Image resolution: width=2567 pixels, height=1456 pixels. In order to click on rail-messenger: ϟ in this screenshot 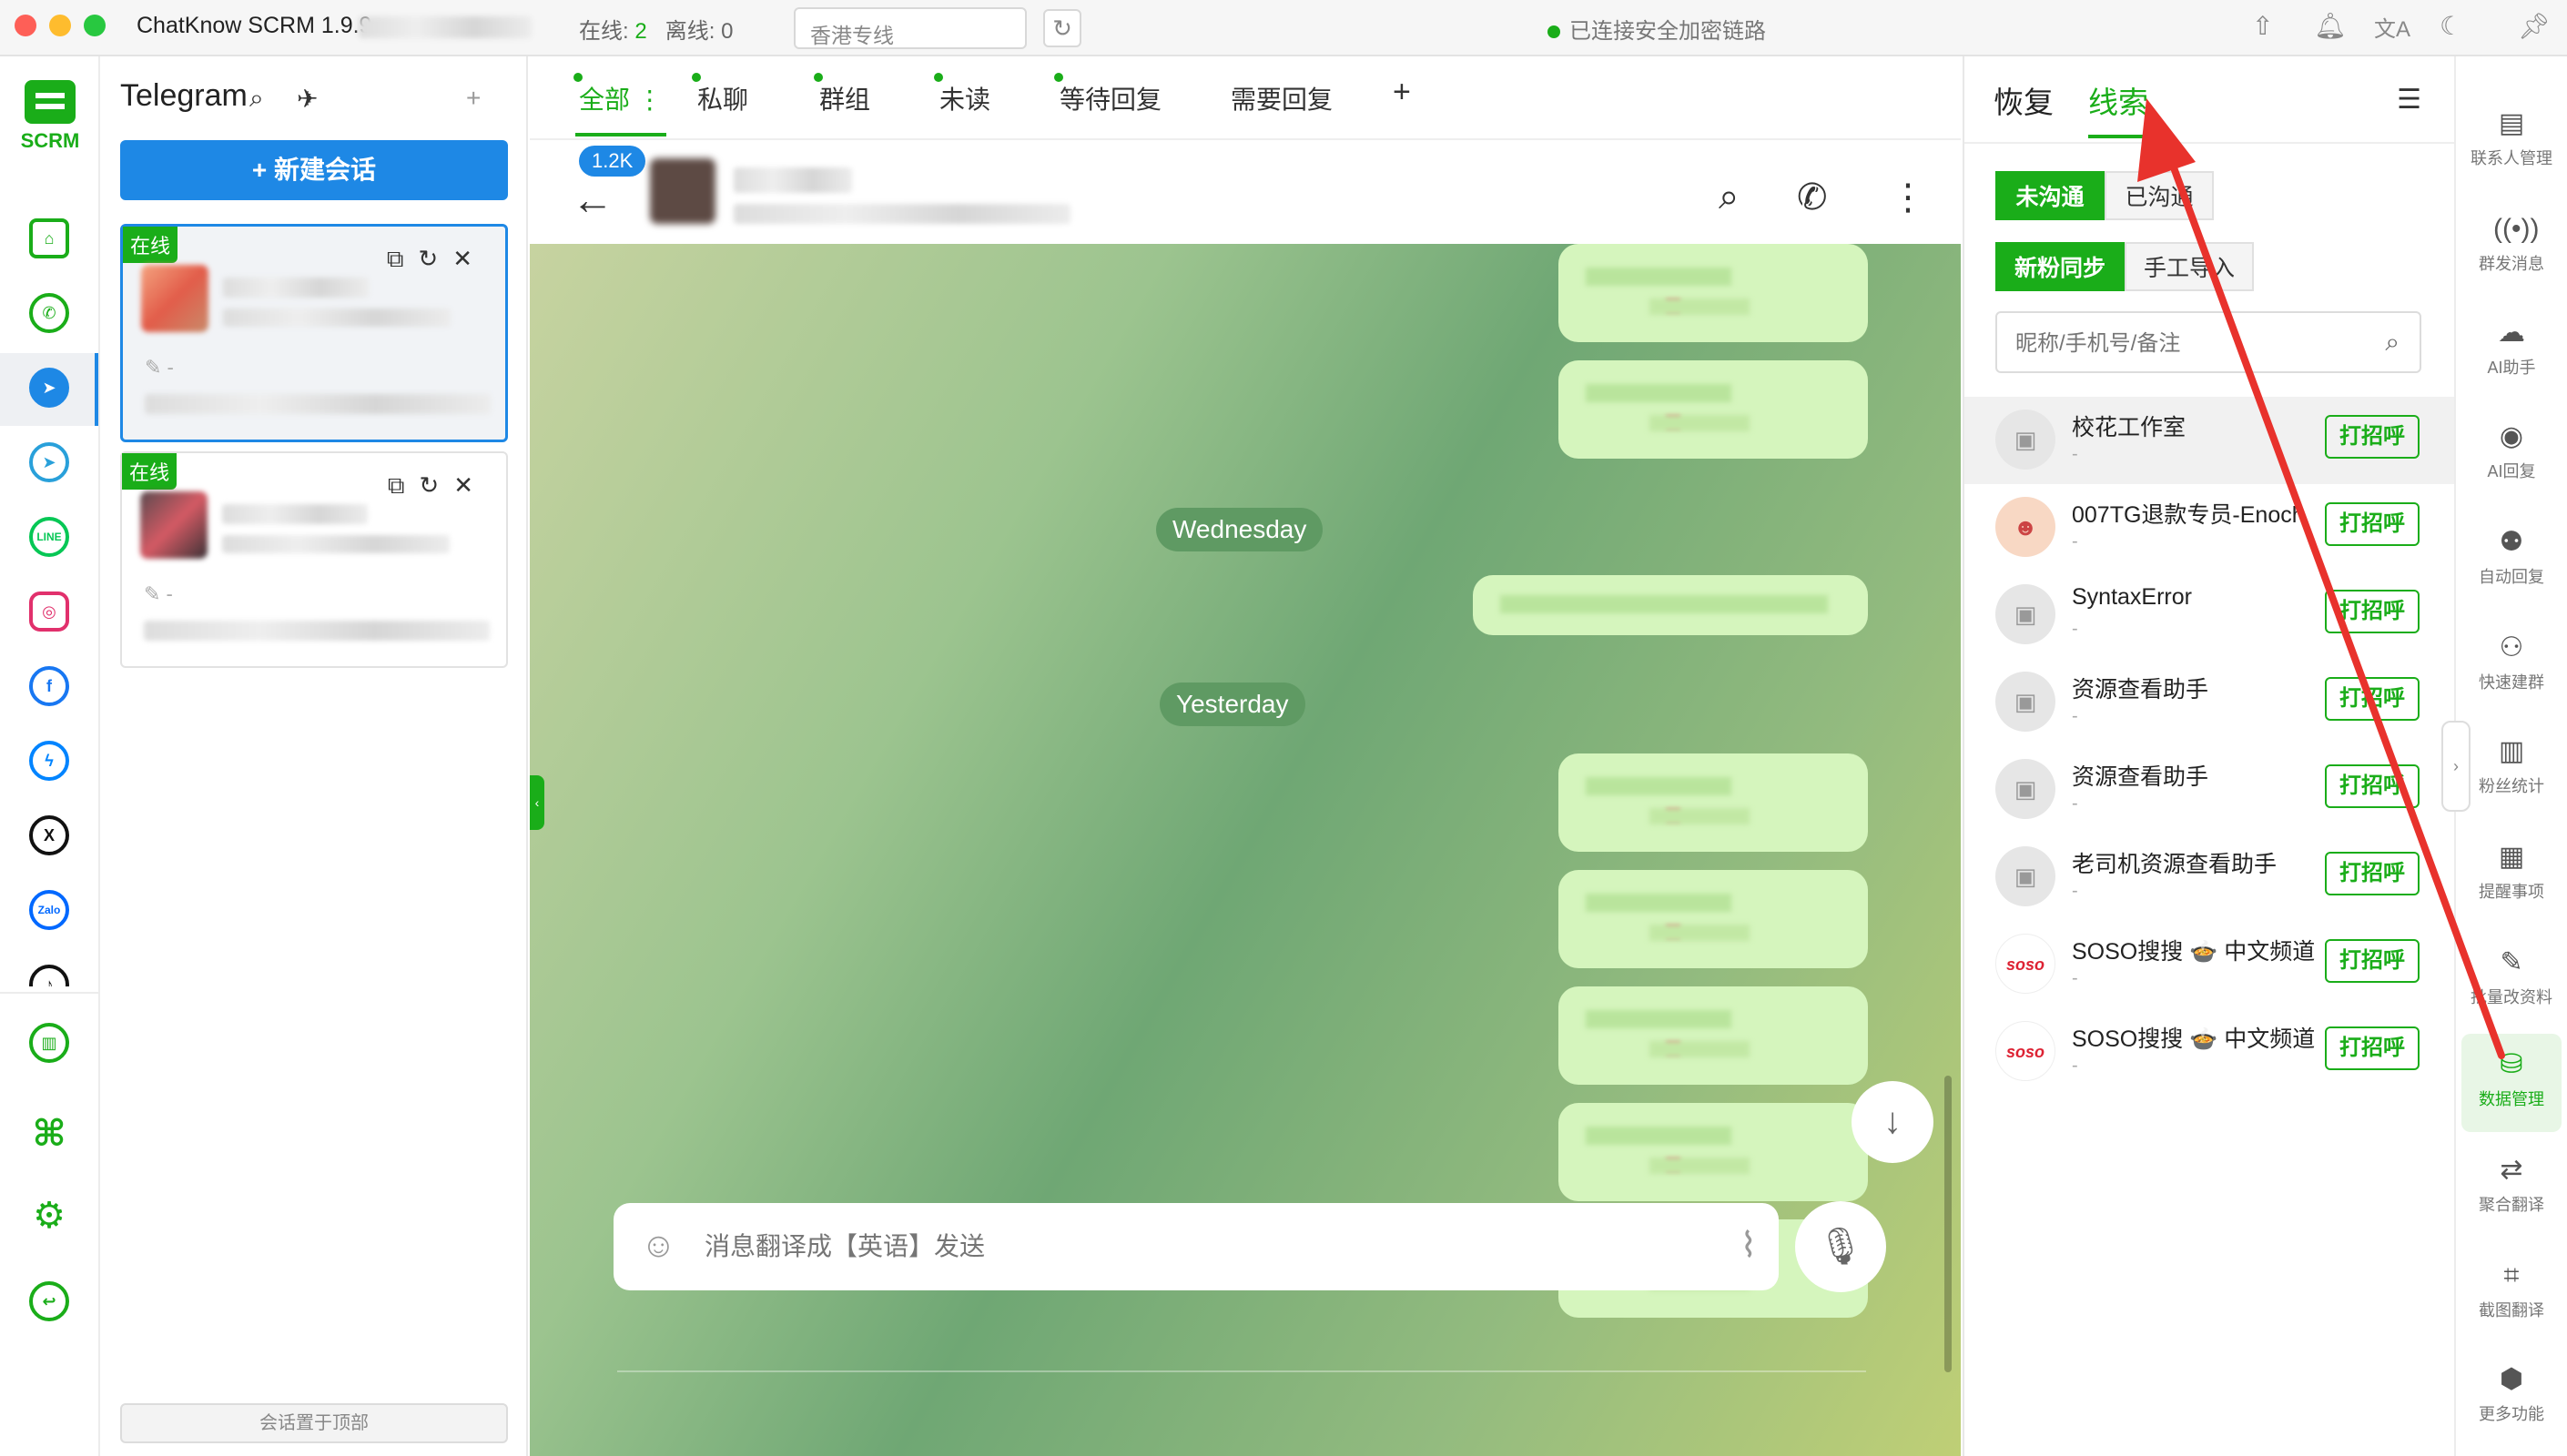, I will do `click(49, 762)`.